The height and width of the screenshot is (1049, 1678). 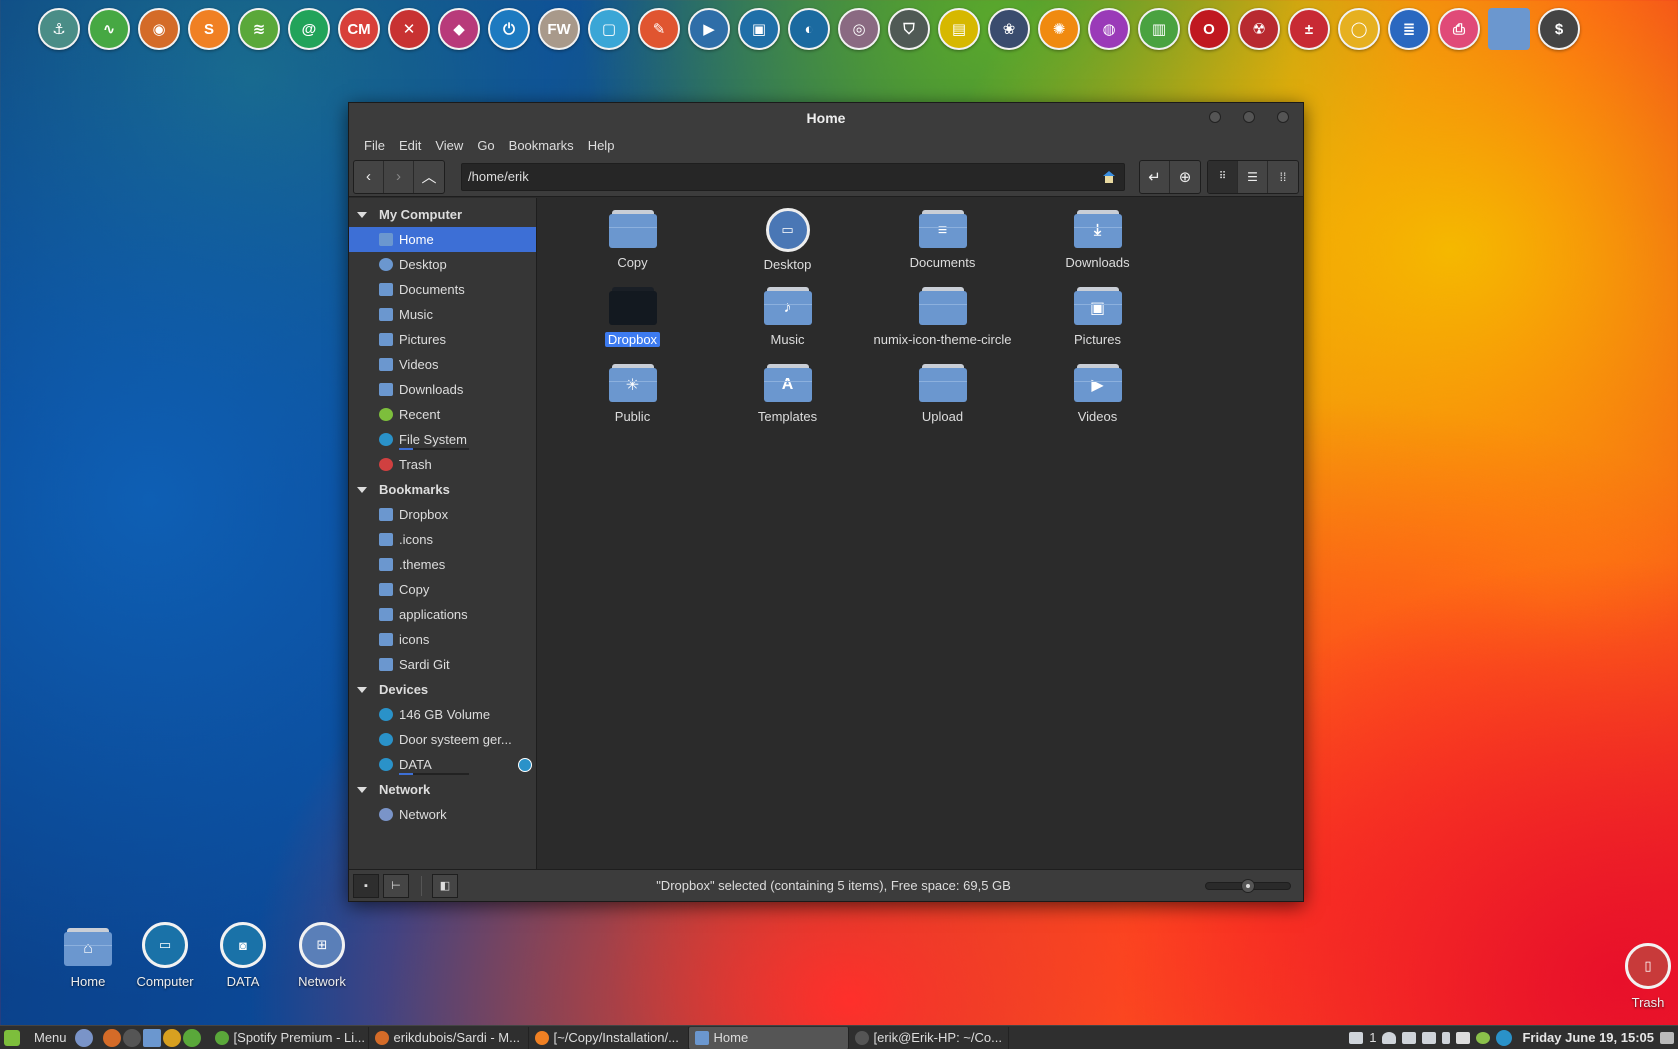 I want to click on sidebar-section-bookmarks: Bookmarks, so click(x=442, y=489).